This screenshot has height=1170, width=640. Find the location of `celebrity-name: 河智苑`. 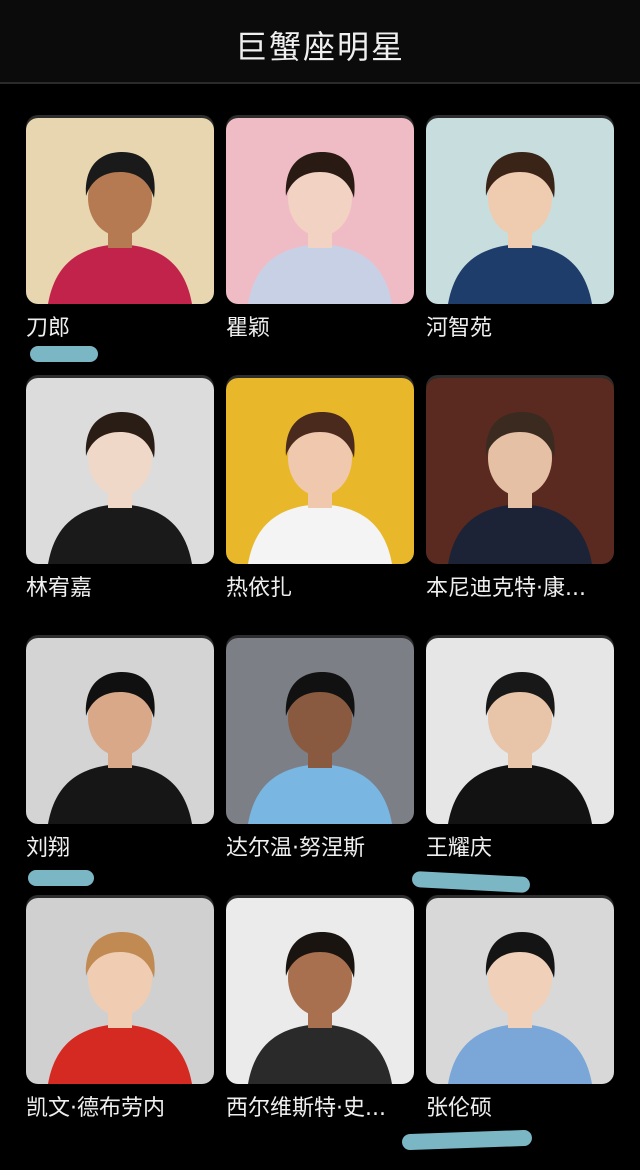

celebrity-name: 河智苑 is located at coordinates (520, 329).